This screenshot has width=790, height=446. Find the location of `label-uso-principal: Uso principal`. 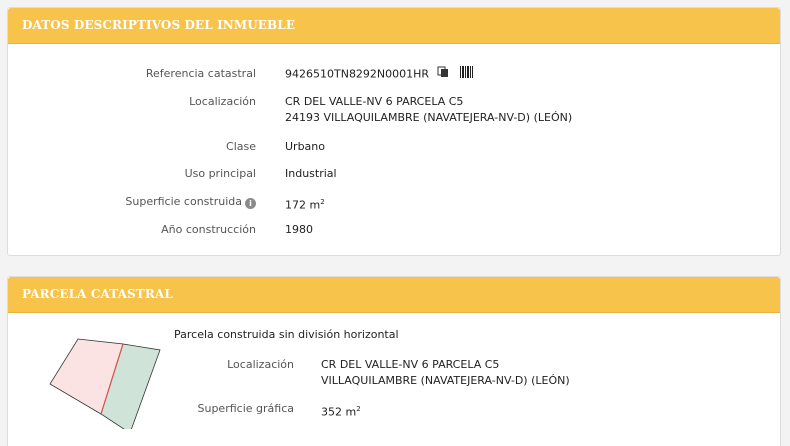

label-uso-principal: Uso principal is located at coordinates (220, 173).